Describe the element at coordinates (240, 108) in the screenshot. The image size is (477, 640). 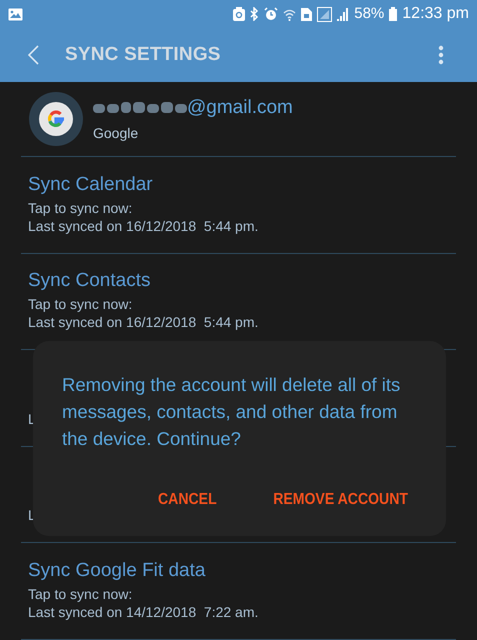
I see `account-email: @gmail.com` at that location.